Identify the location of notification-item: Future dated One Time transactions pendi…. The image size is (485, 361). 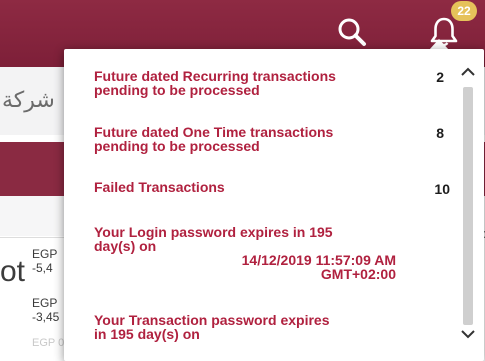
(250, 139).